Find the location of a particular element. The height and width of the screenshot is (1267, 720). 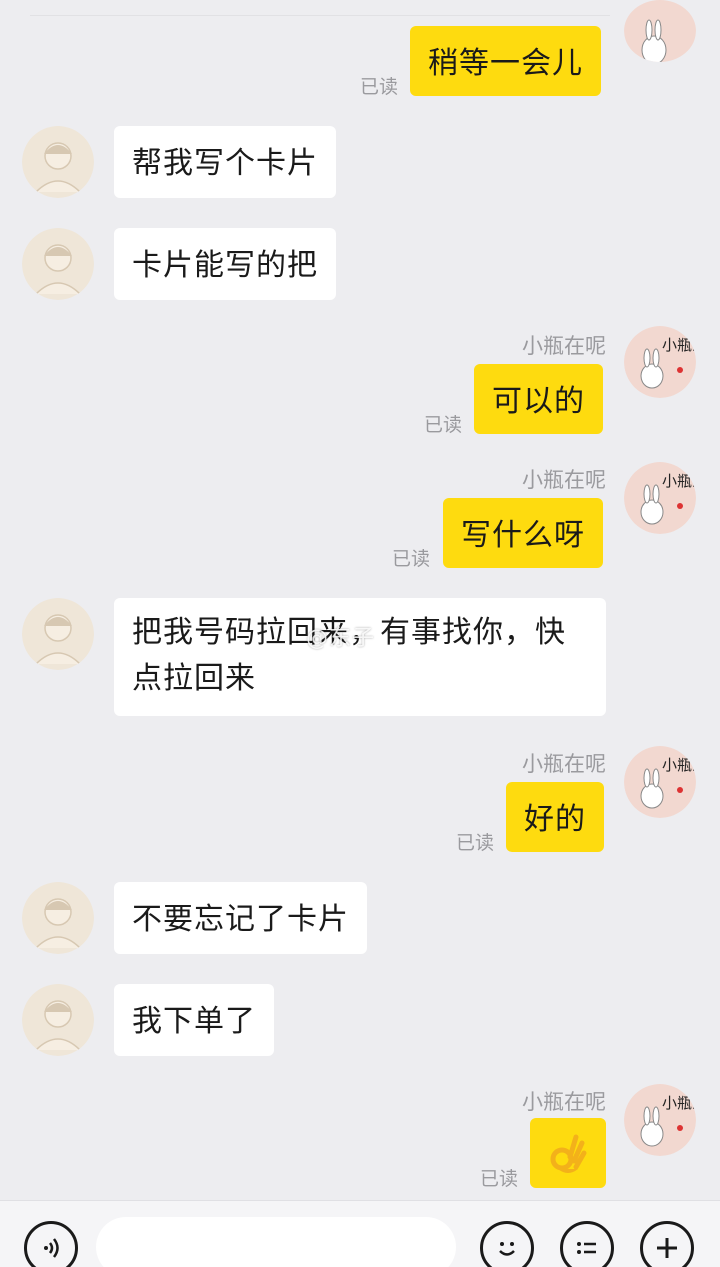

message-bubble-incoming: 把我号码拉回来，有事找你，快点拉回来 is located at coordinates (360, 657).